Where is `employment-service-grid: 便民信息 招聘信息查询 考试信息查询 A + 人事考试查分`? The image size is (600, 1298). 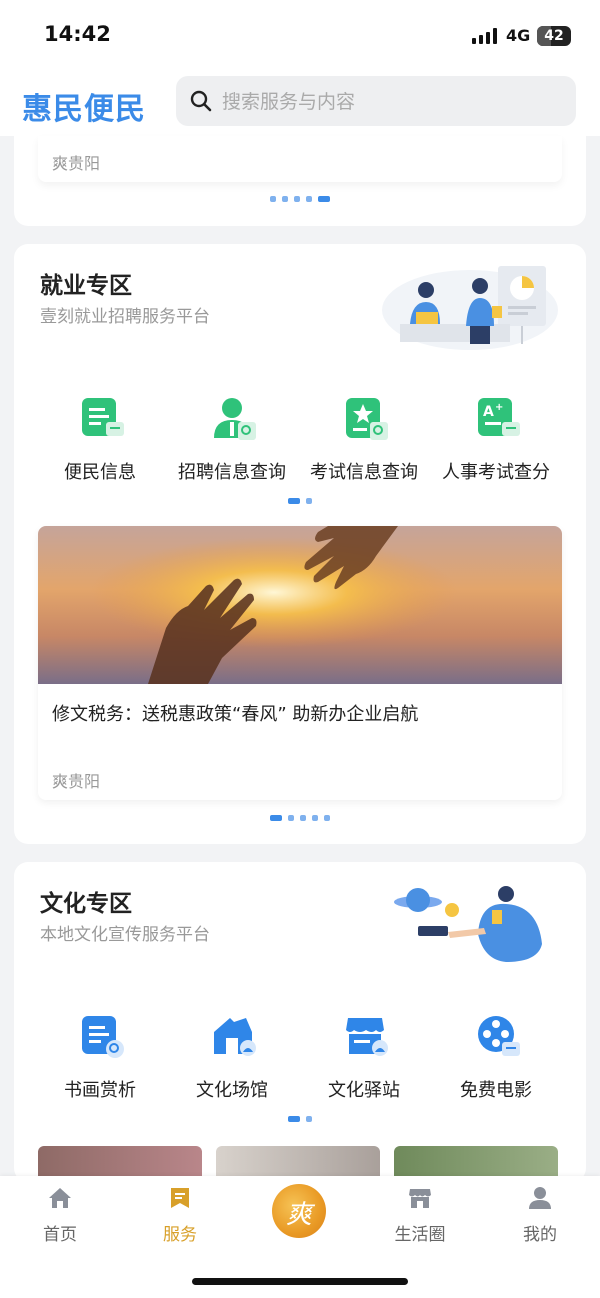 employment-service-grid: 便民信息 招聘信息查询 考试信息查询 A + 人事考试查分 is located at coordinates (300, 446).